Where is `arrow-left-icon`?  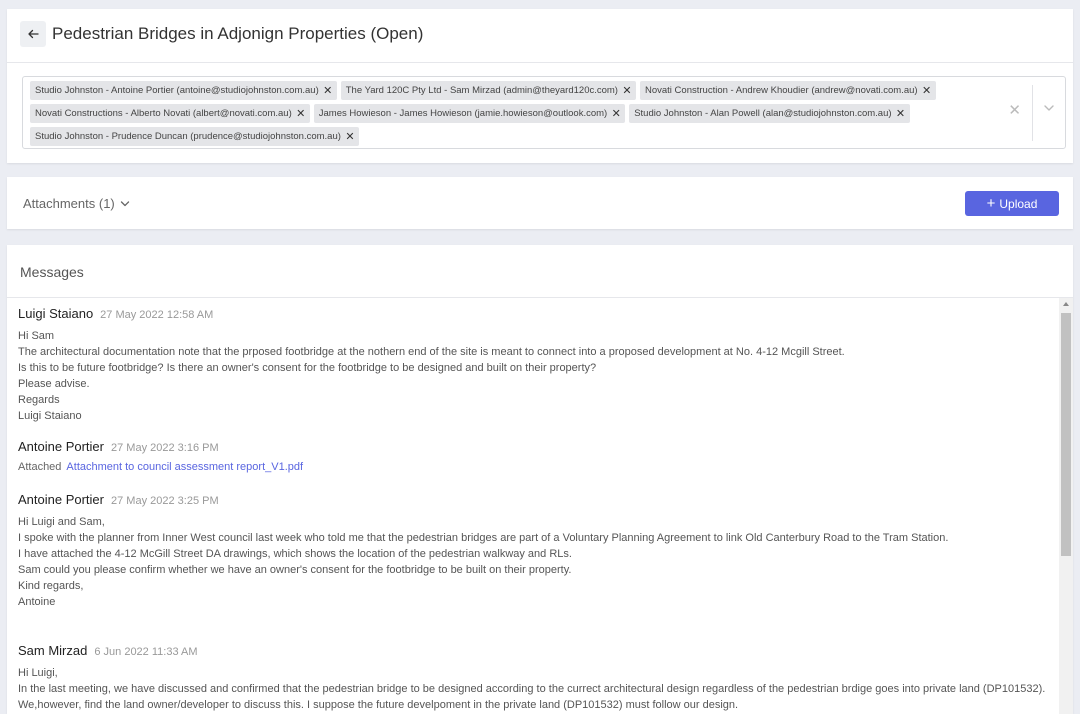 arrow-left-icon is located at coordinates (33, 34).